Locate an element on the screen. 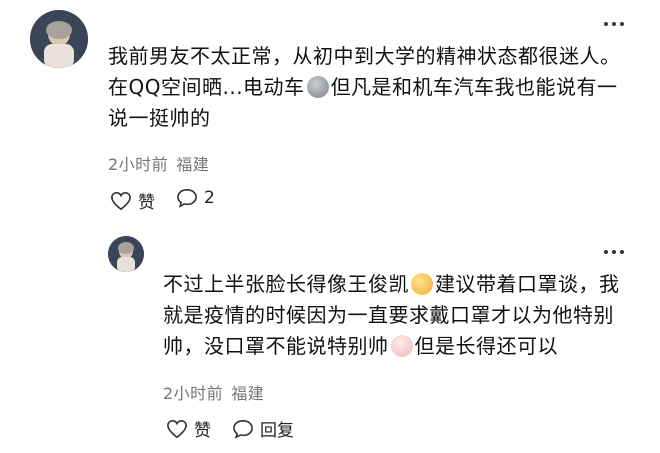 Image resolution: width=660 pixels, height=453 pixels. crying-laughing-emoji is located at coordinates (401, 346).